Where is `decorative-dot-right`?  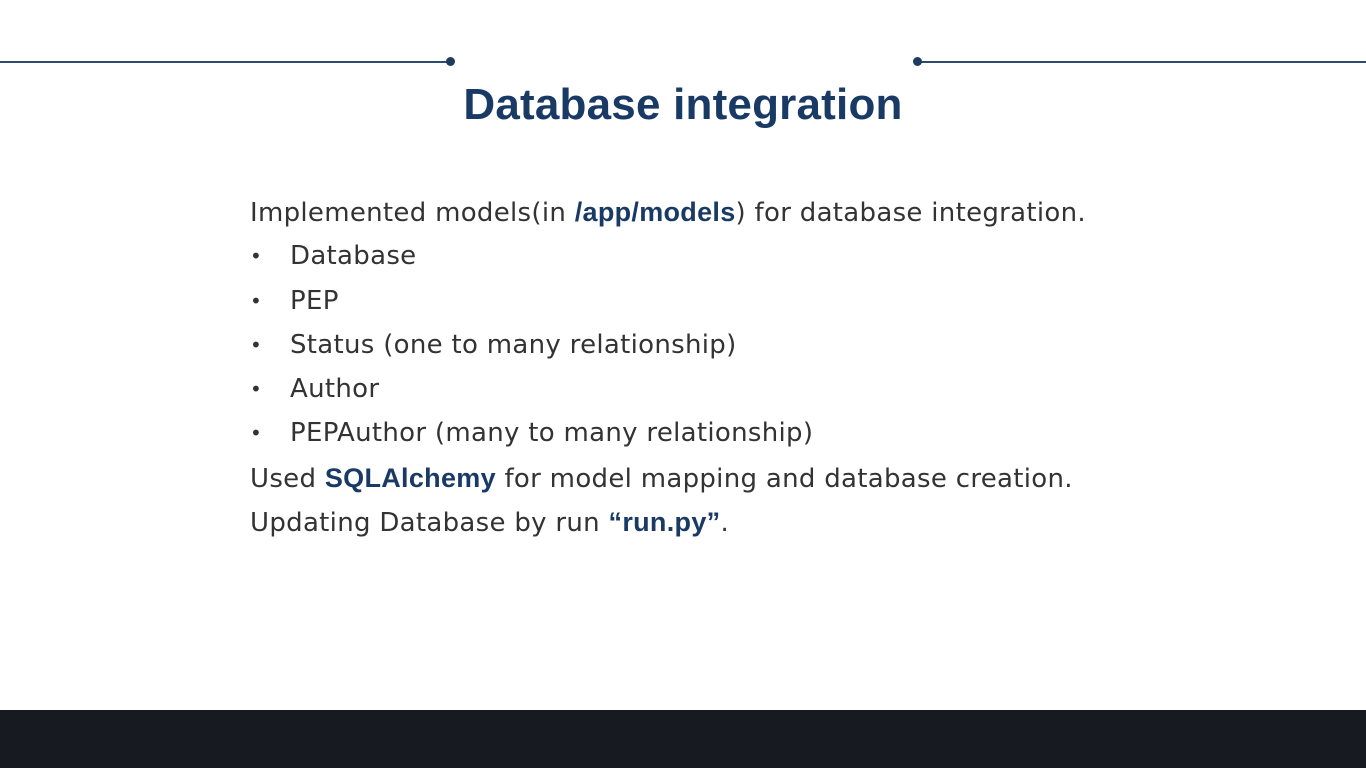
decorative-dot-right is located at coordinates (917, 61).